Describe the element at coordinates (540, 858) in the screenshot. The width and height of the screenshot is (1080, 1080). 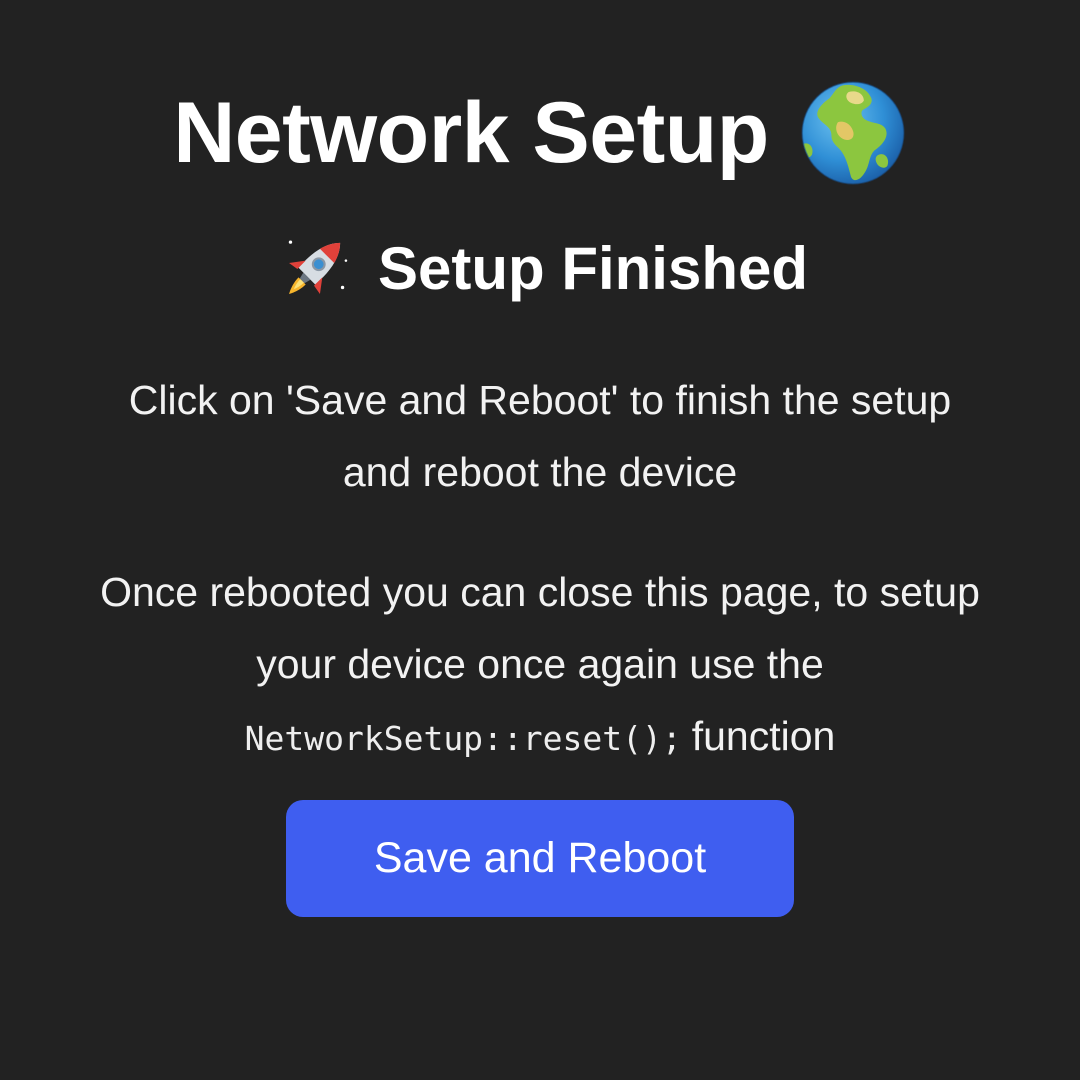
I see `save-and-reboot-button: Save and Reboot` at that location.